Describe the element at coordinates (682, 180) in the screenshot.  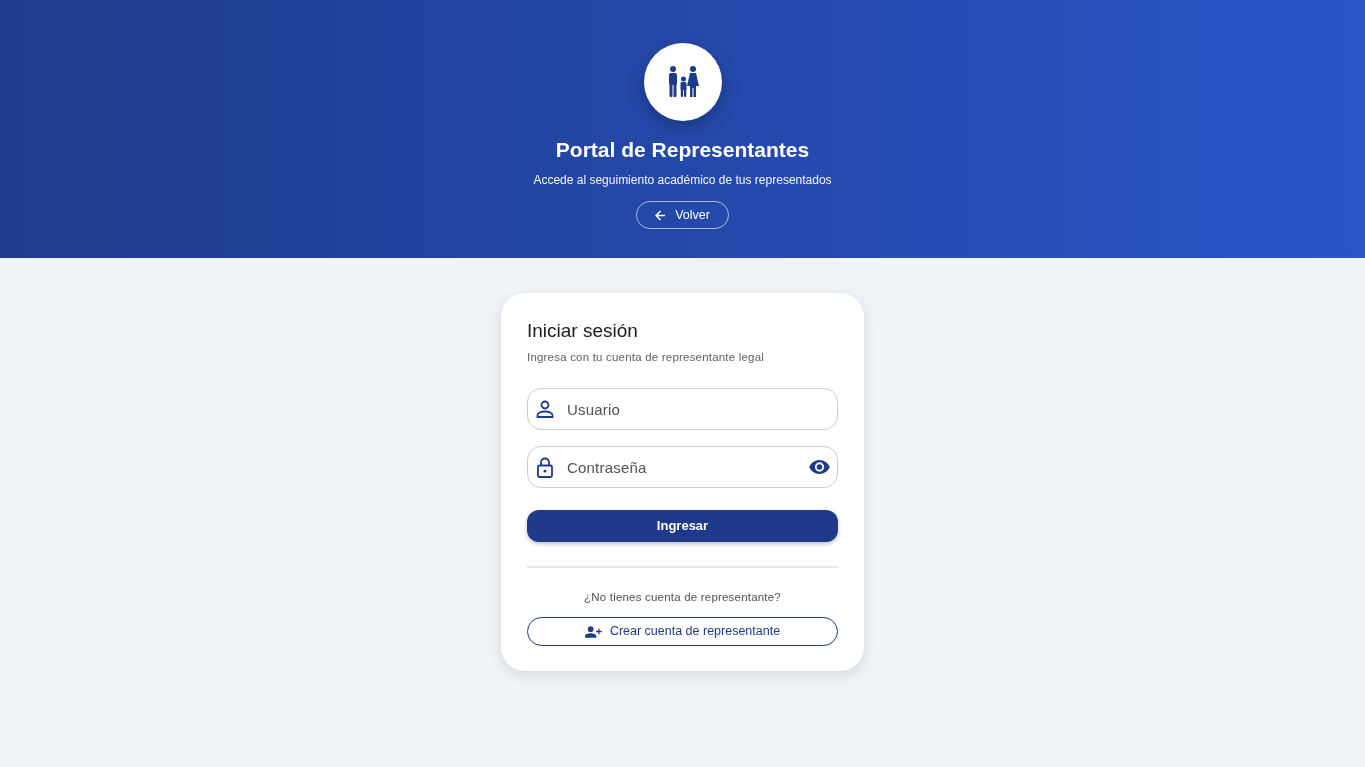
I see `page-subtitle: Accede al seguimiento académico de tus representados` at that location.